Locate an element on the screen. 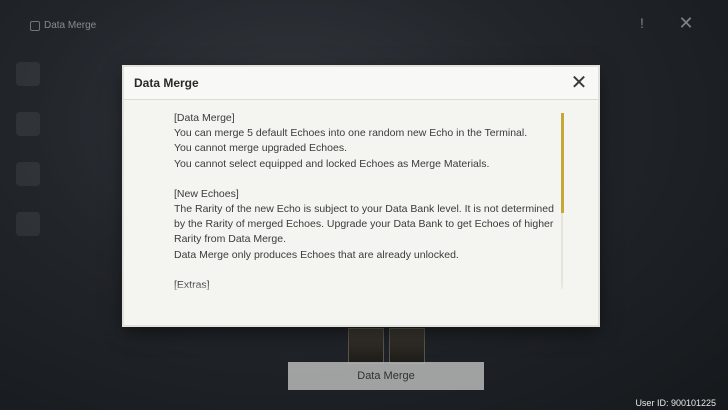  data-merge-button: Data Merge is located at coordinates (386, 376).